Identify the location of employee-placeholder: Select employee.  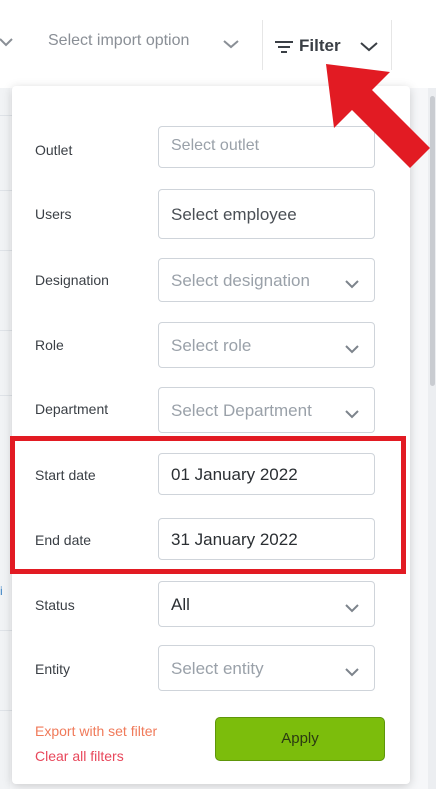
(234, 214).